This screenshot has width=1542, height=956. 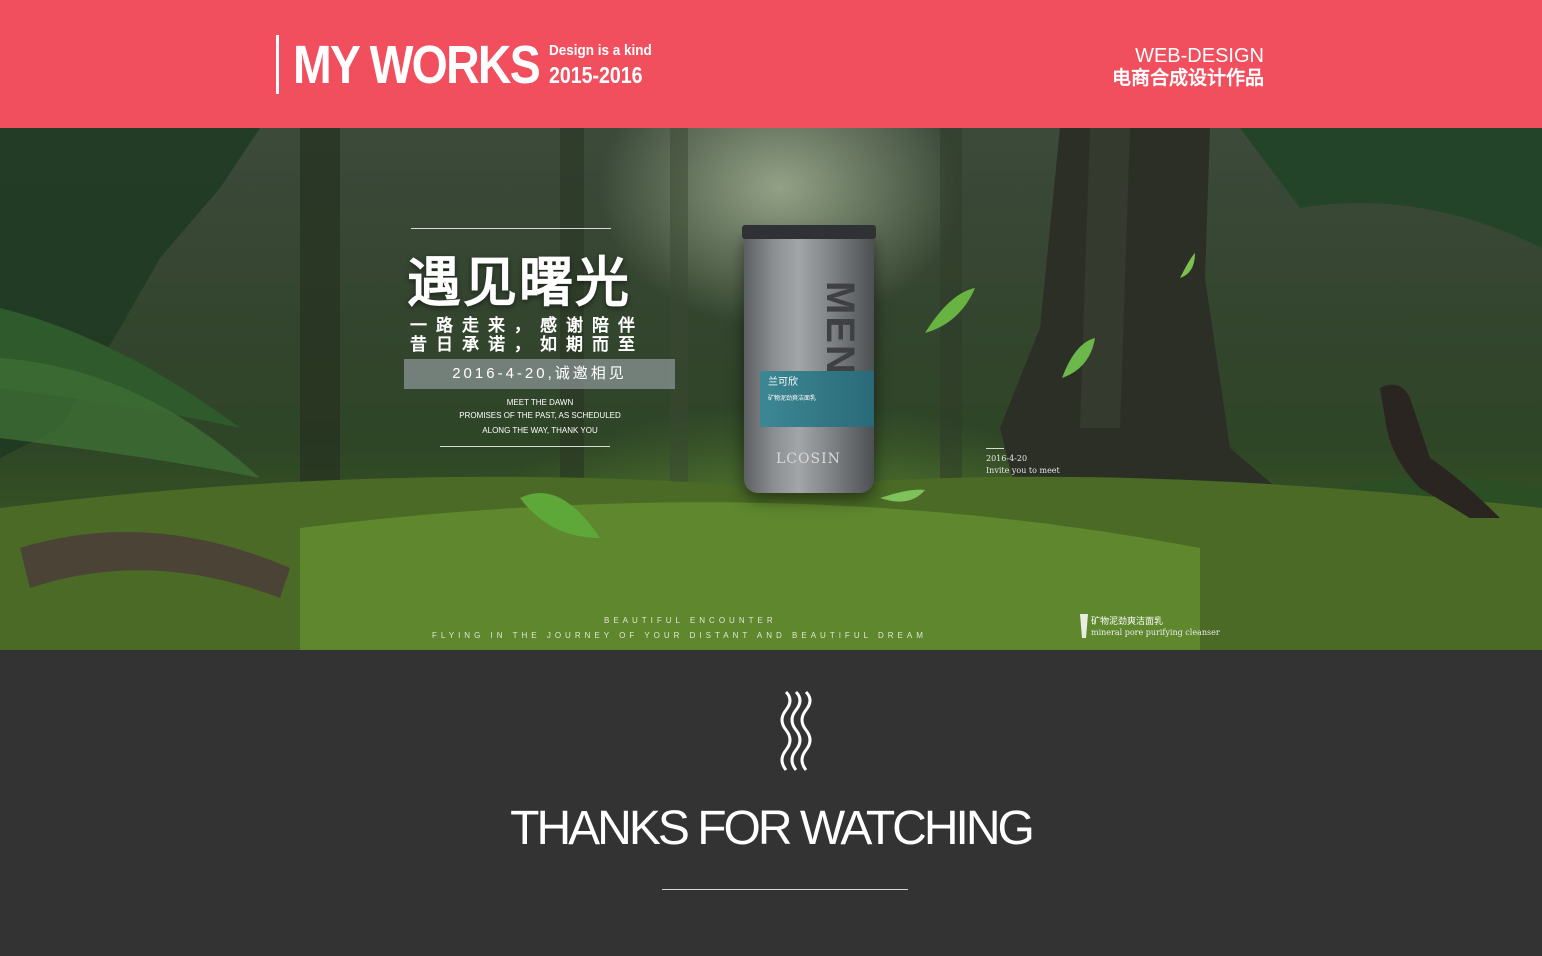 I want to click on banner-date-box: 2016-4-20,诚邀相见, so click(x=539, y=374).